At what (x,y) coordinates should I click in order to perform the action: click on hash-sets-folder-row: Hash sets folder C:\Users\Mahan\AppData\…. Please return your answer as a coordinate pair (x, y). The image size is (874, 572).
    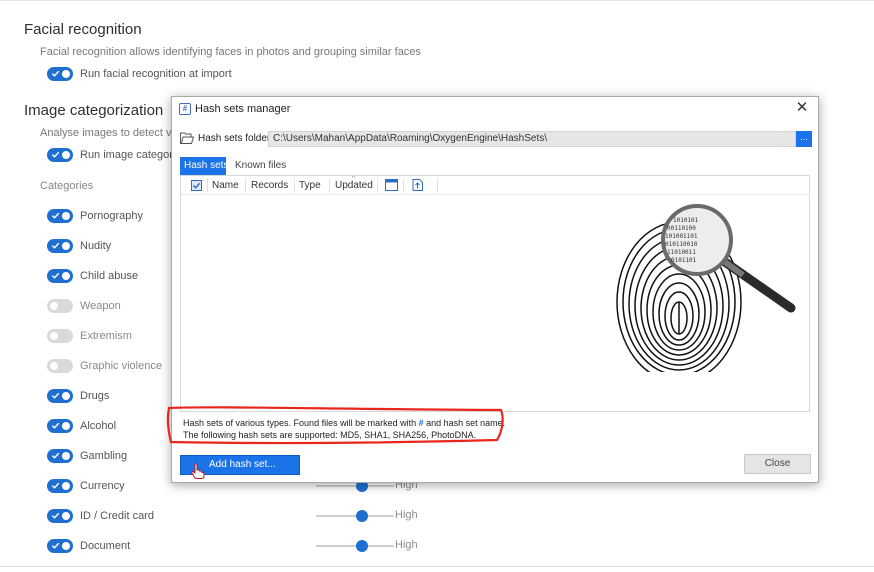
    Looking at the image, I should click on (496, 139).